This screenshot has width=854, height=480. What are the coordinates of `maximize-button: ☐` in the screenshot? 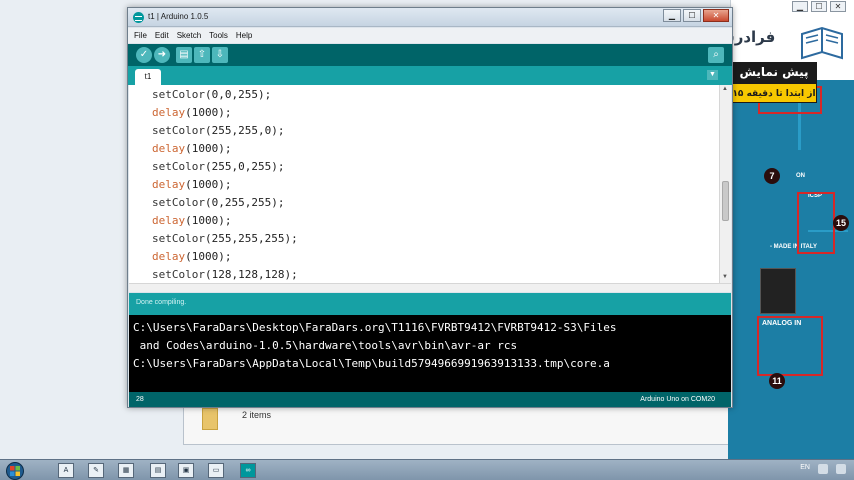 It's located at (692, 15).